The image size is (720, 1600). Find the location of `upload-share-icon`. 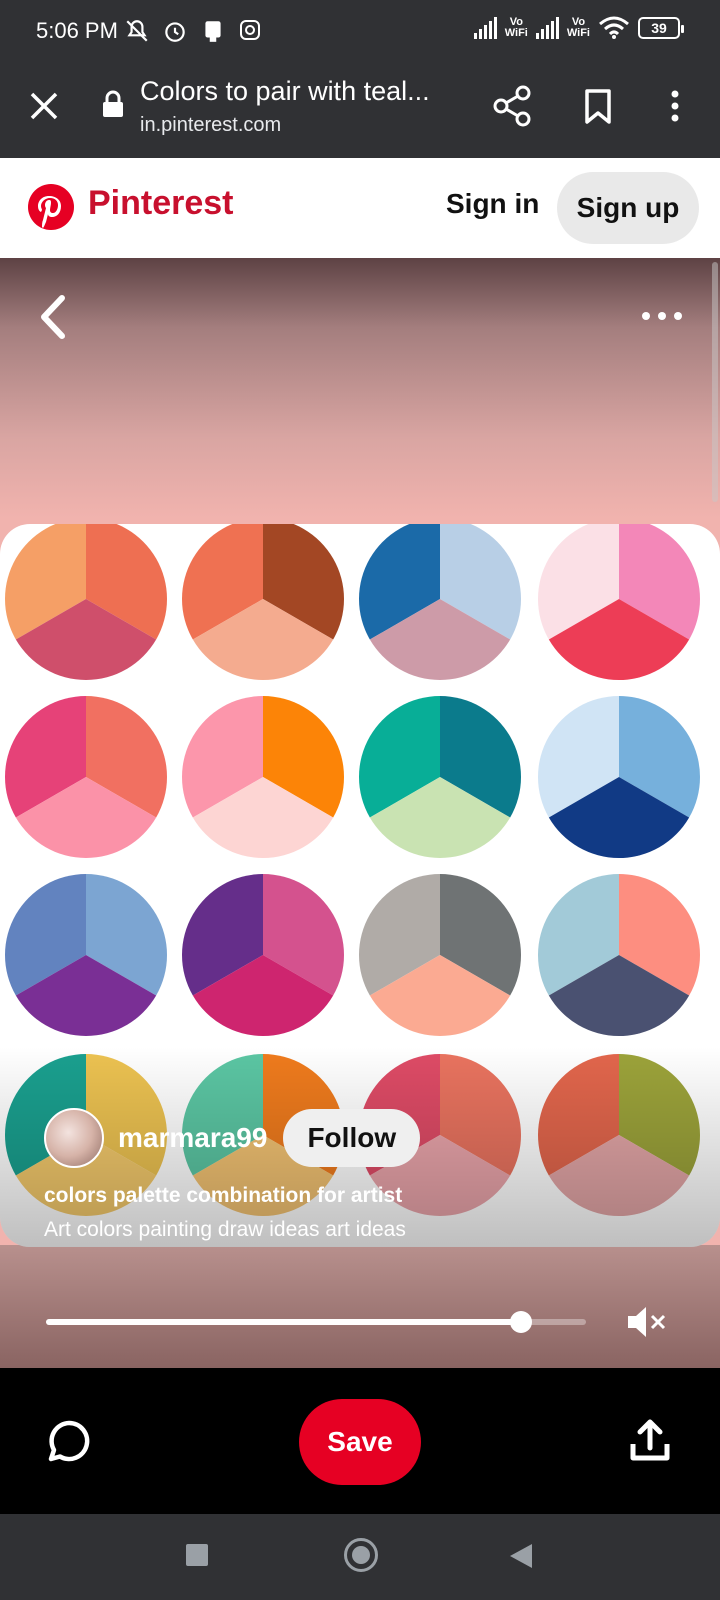

upload-share-icon is located at coordinates (650, 1440).